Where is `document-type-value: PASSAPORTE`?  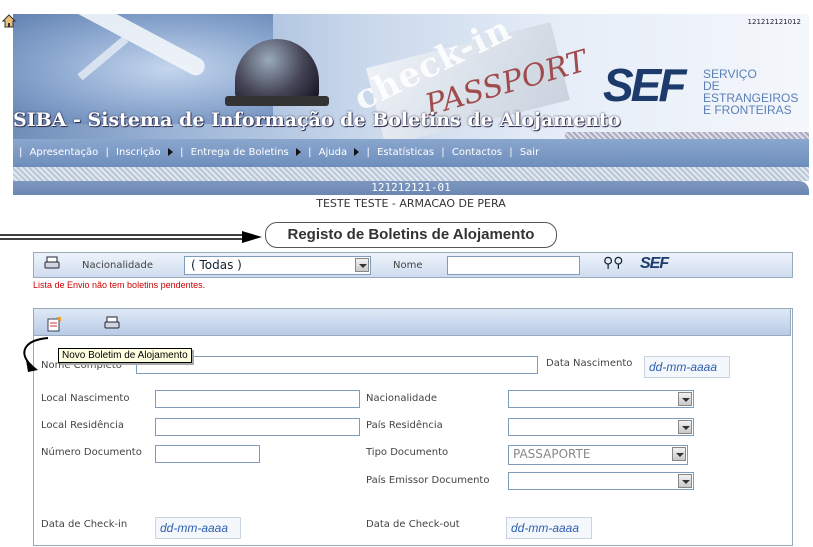 document-type-value: PASSAPORTE is located at coordinates (552, 454).